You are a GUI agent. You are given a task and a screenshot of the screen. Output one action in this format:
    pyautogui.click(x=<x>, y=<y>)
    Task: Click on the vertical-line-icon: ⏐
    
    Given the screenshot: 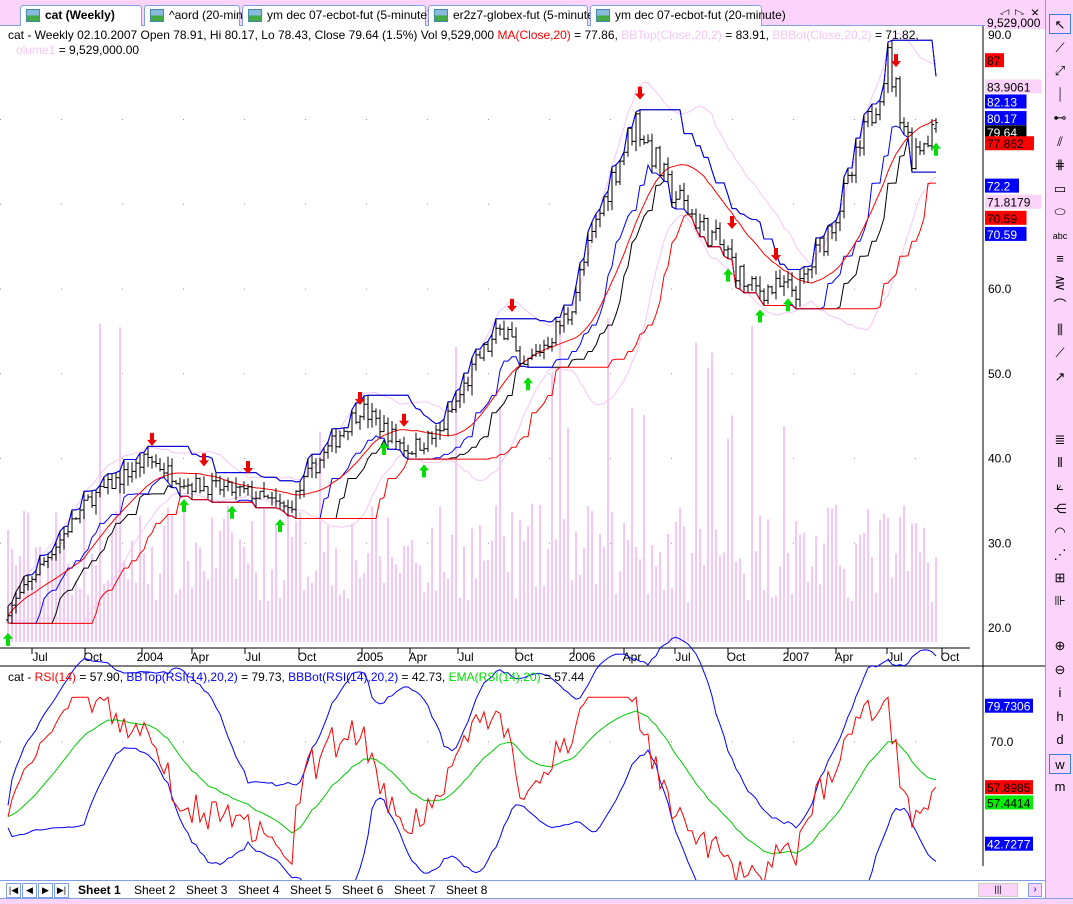 What is the action you would take?
    pyautogui.click(x=1060, y=95)
    